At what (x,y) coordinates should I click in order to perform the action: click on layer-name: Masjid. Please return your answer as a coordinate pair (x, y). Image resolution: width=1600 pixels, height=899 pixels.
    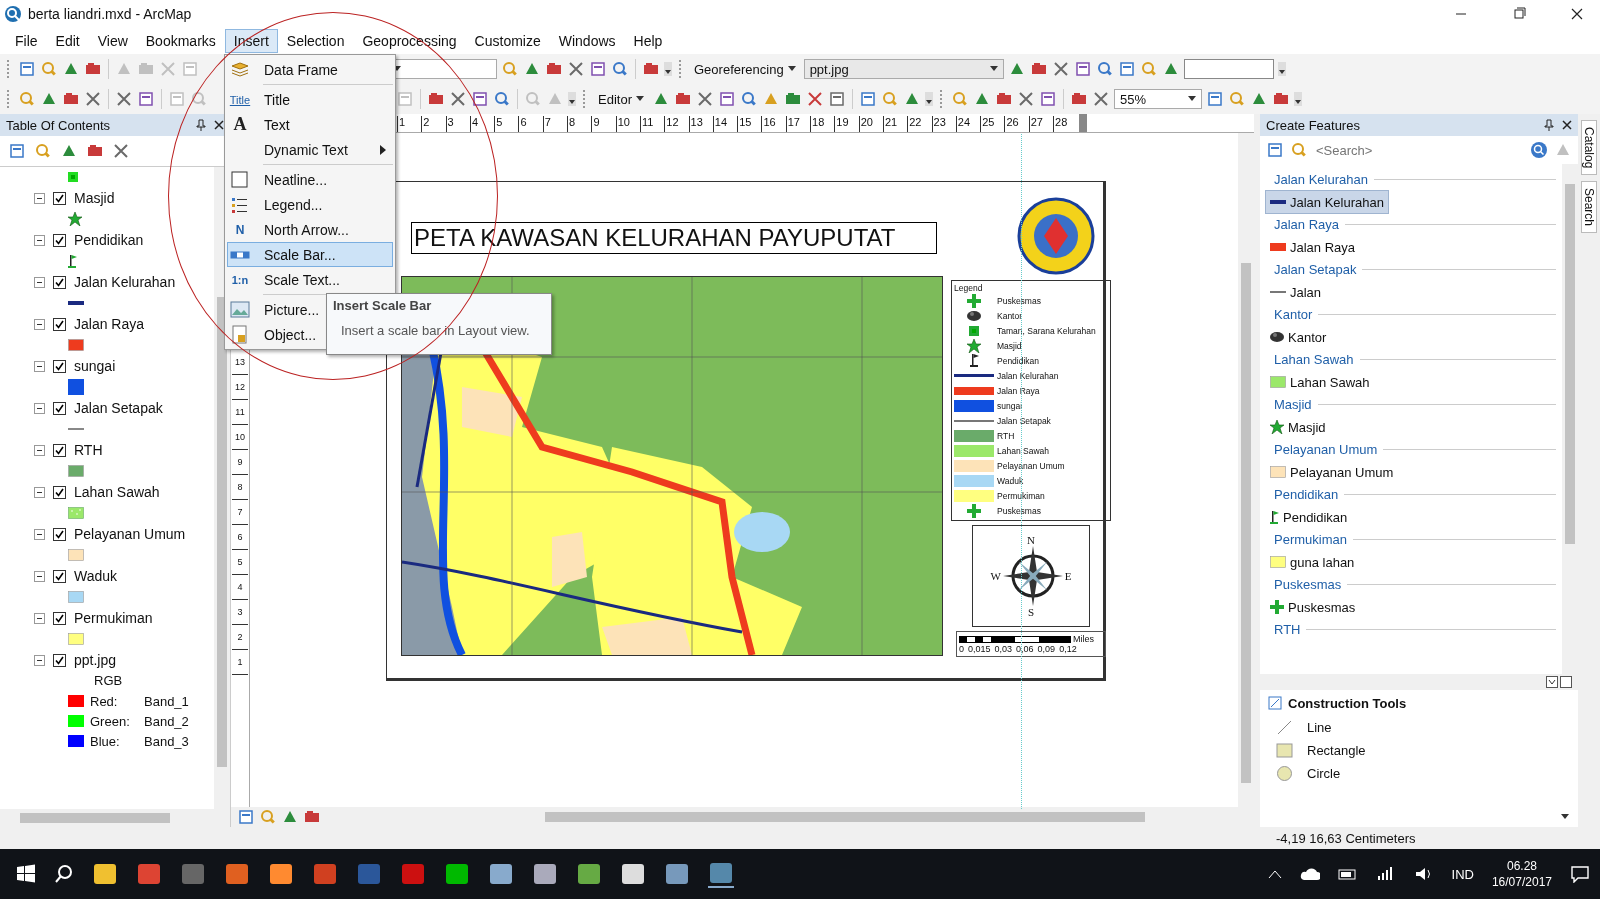
    Looking at the image, I should click on (94, 198).